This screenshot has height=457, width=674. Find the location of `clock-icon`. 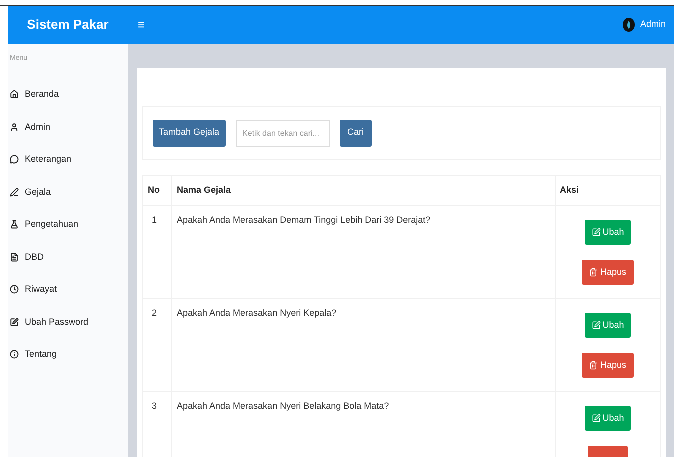

clock-icon is located at coordinates (14, 289).